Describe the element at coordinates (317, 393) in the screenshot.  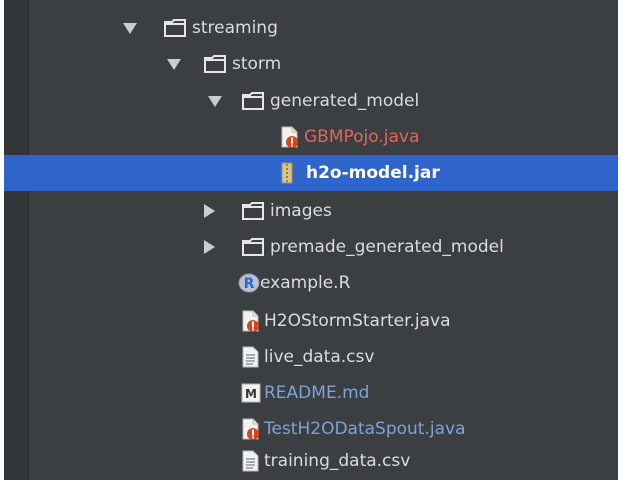
I see `tree-item-label: README.md` at that location.